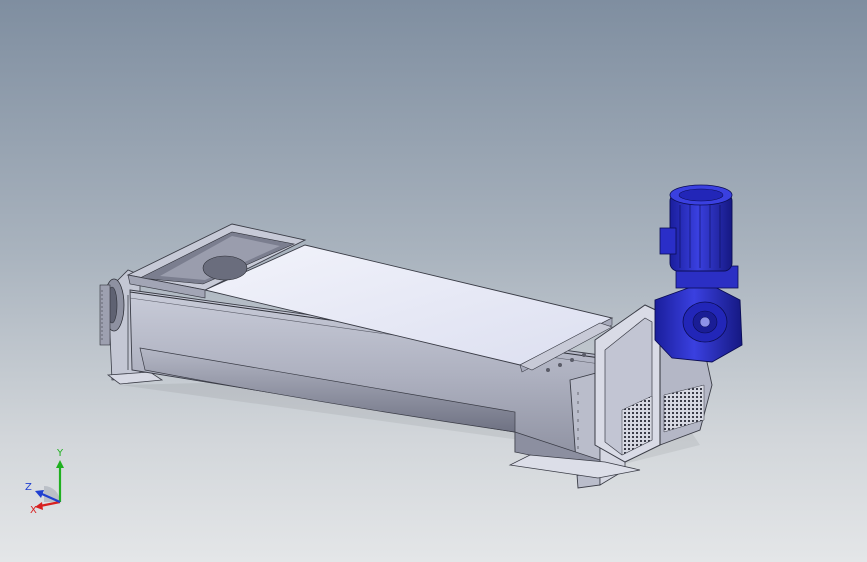 This screenshot has height=562, width=867. What do you see at coordinates (105, 315) in the screenshot?
I see `left-drive-shaft` at bounding box center [105, 315].